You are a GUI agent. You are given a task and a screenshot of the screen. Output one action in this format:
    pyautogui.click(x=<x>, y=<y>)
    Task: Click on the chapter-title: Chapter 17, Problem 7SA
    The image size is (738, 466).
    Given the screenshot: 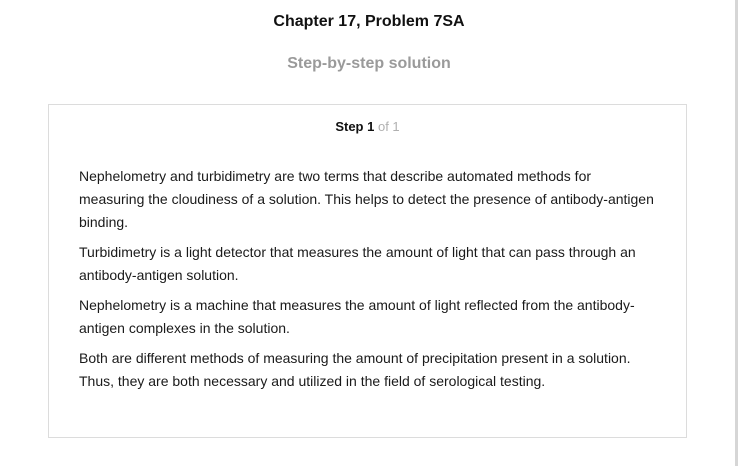 What is the action you would take?
    pyautogui.click(x=369, y=21)
    